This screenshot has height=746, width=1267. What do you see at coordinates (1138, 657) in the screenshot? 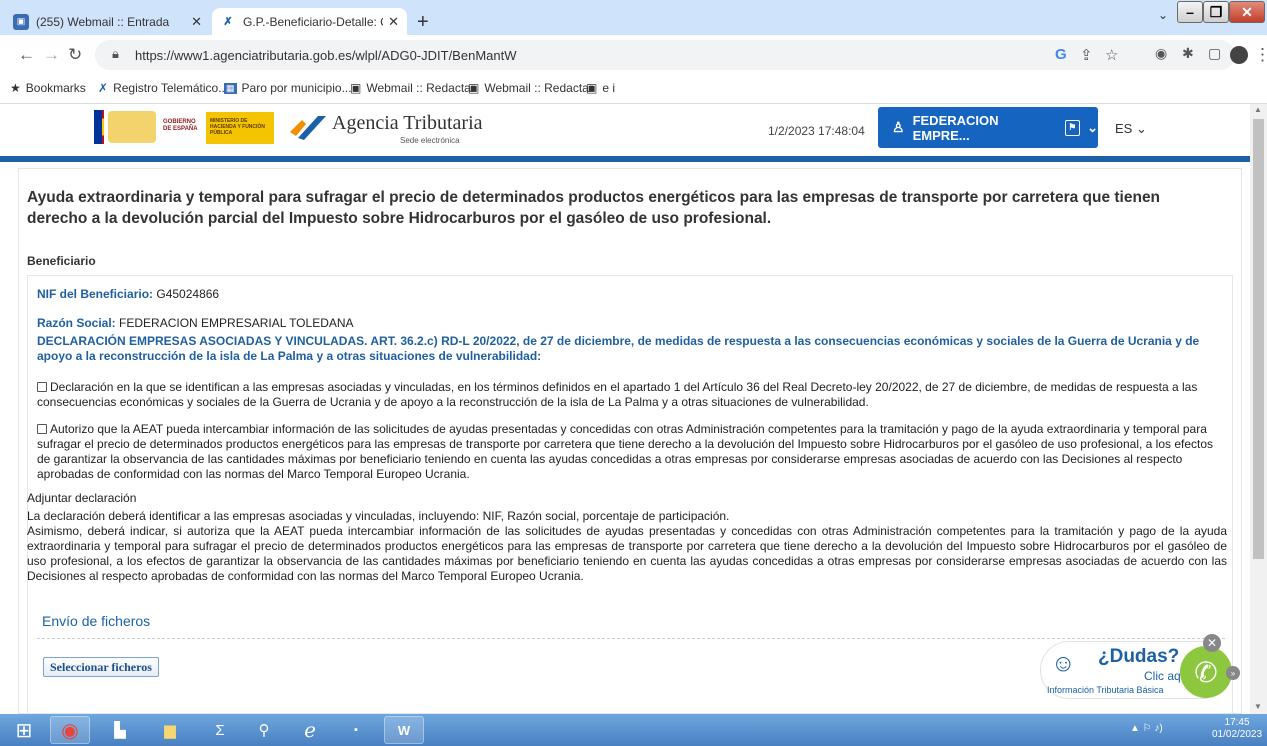
I see `help-title: ¿Dudas?` at bounding box center [1138, 657].